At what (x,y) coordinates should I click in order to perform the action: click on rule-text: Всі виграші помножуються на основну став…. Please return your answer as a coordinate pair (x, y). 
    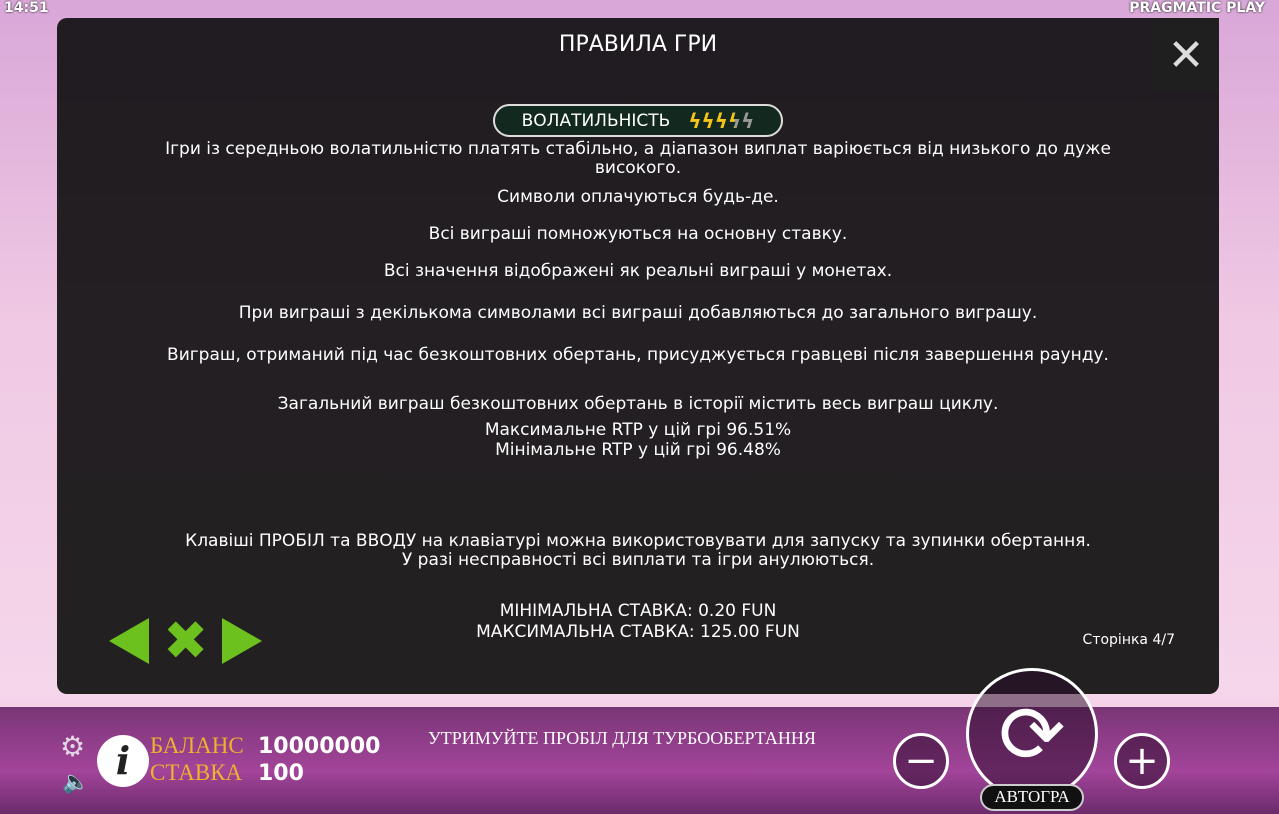
    Looking at the image, I should click on (638, 234).